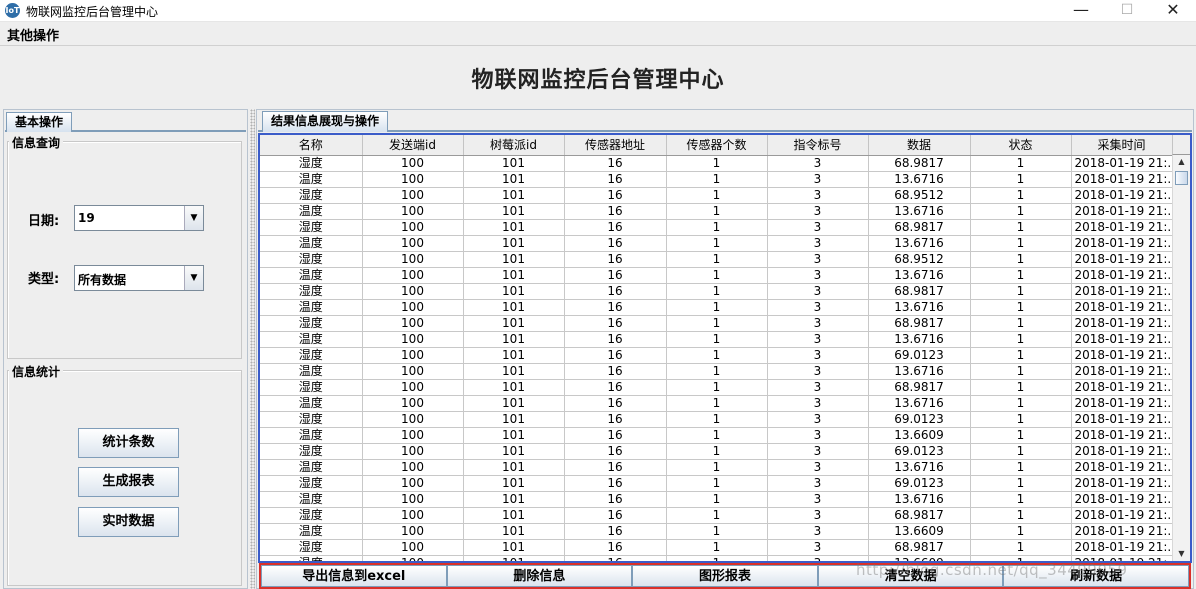 The width and height of the screenshot is (1196, 589). I want to click on column-header: 指令标号, so click(818, 145).